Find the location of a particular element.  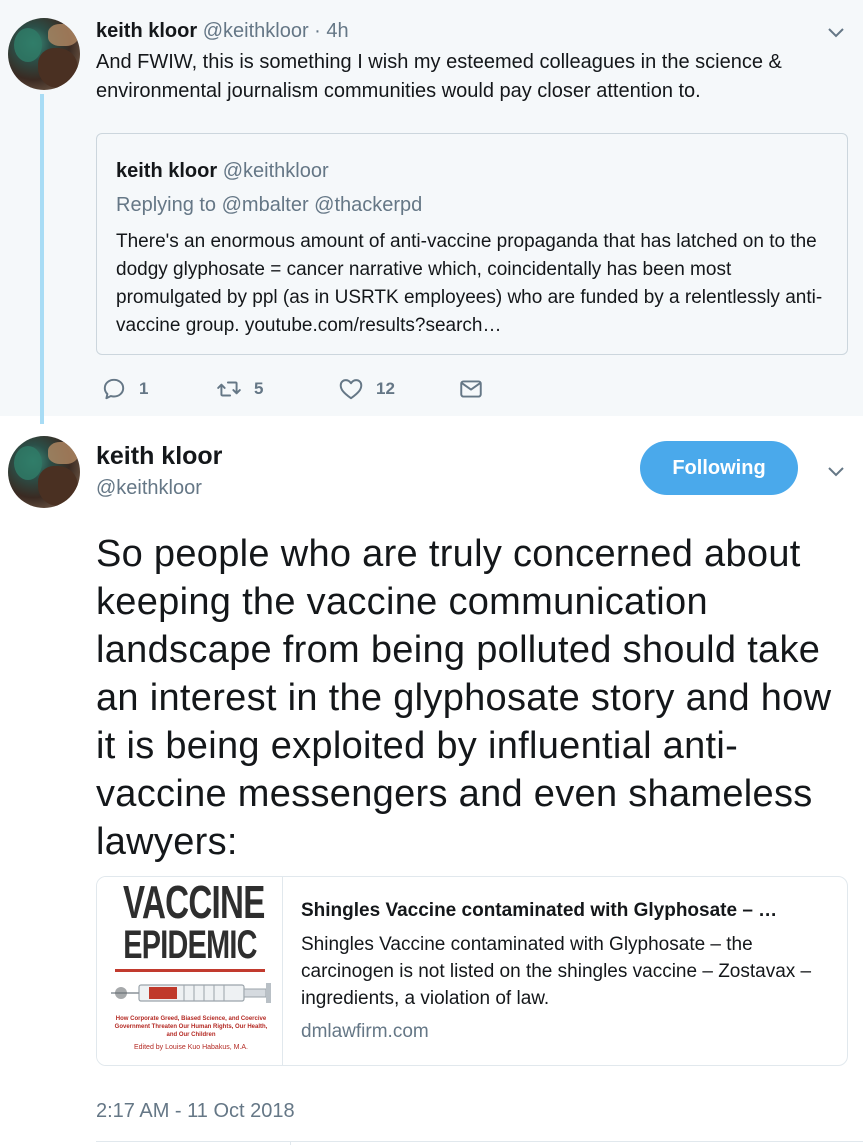

like-count: 12 is located at coordinates (385, 388).